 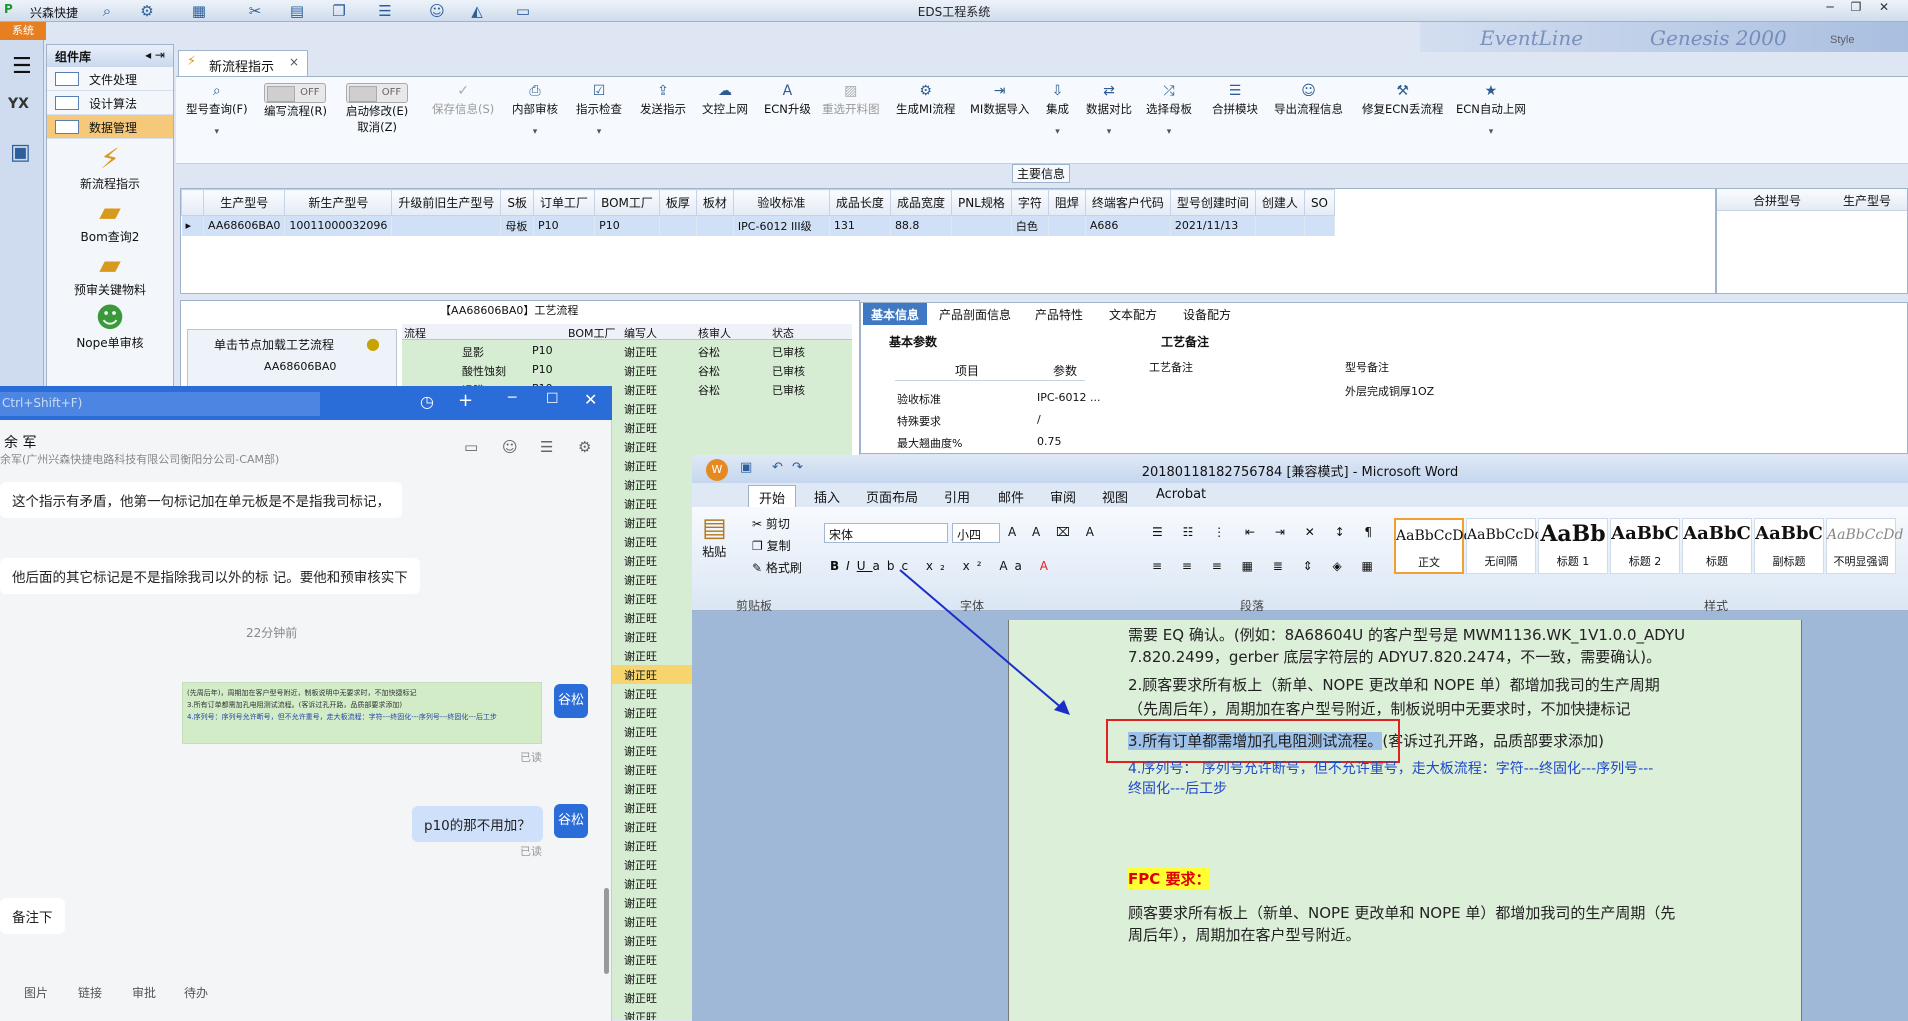 I want to click on publish-button: ☁ 文控上网, so click(x=725, y=100).